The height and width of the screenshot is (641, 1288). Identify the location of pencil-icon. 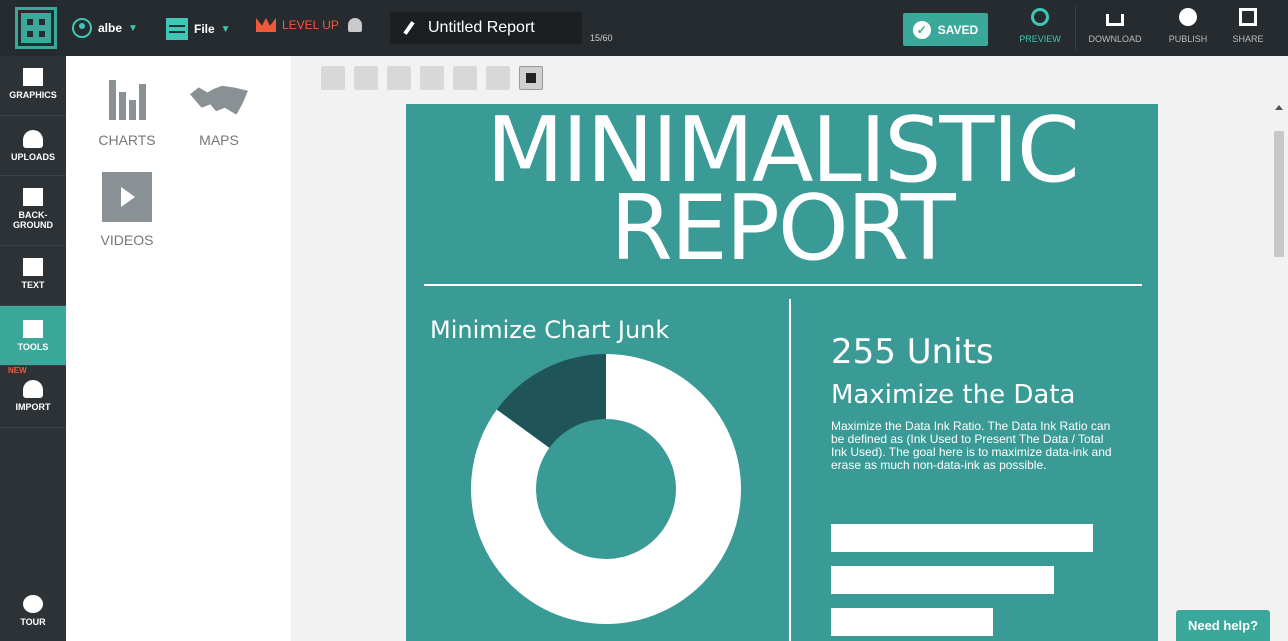
(409, 28).